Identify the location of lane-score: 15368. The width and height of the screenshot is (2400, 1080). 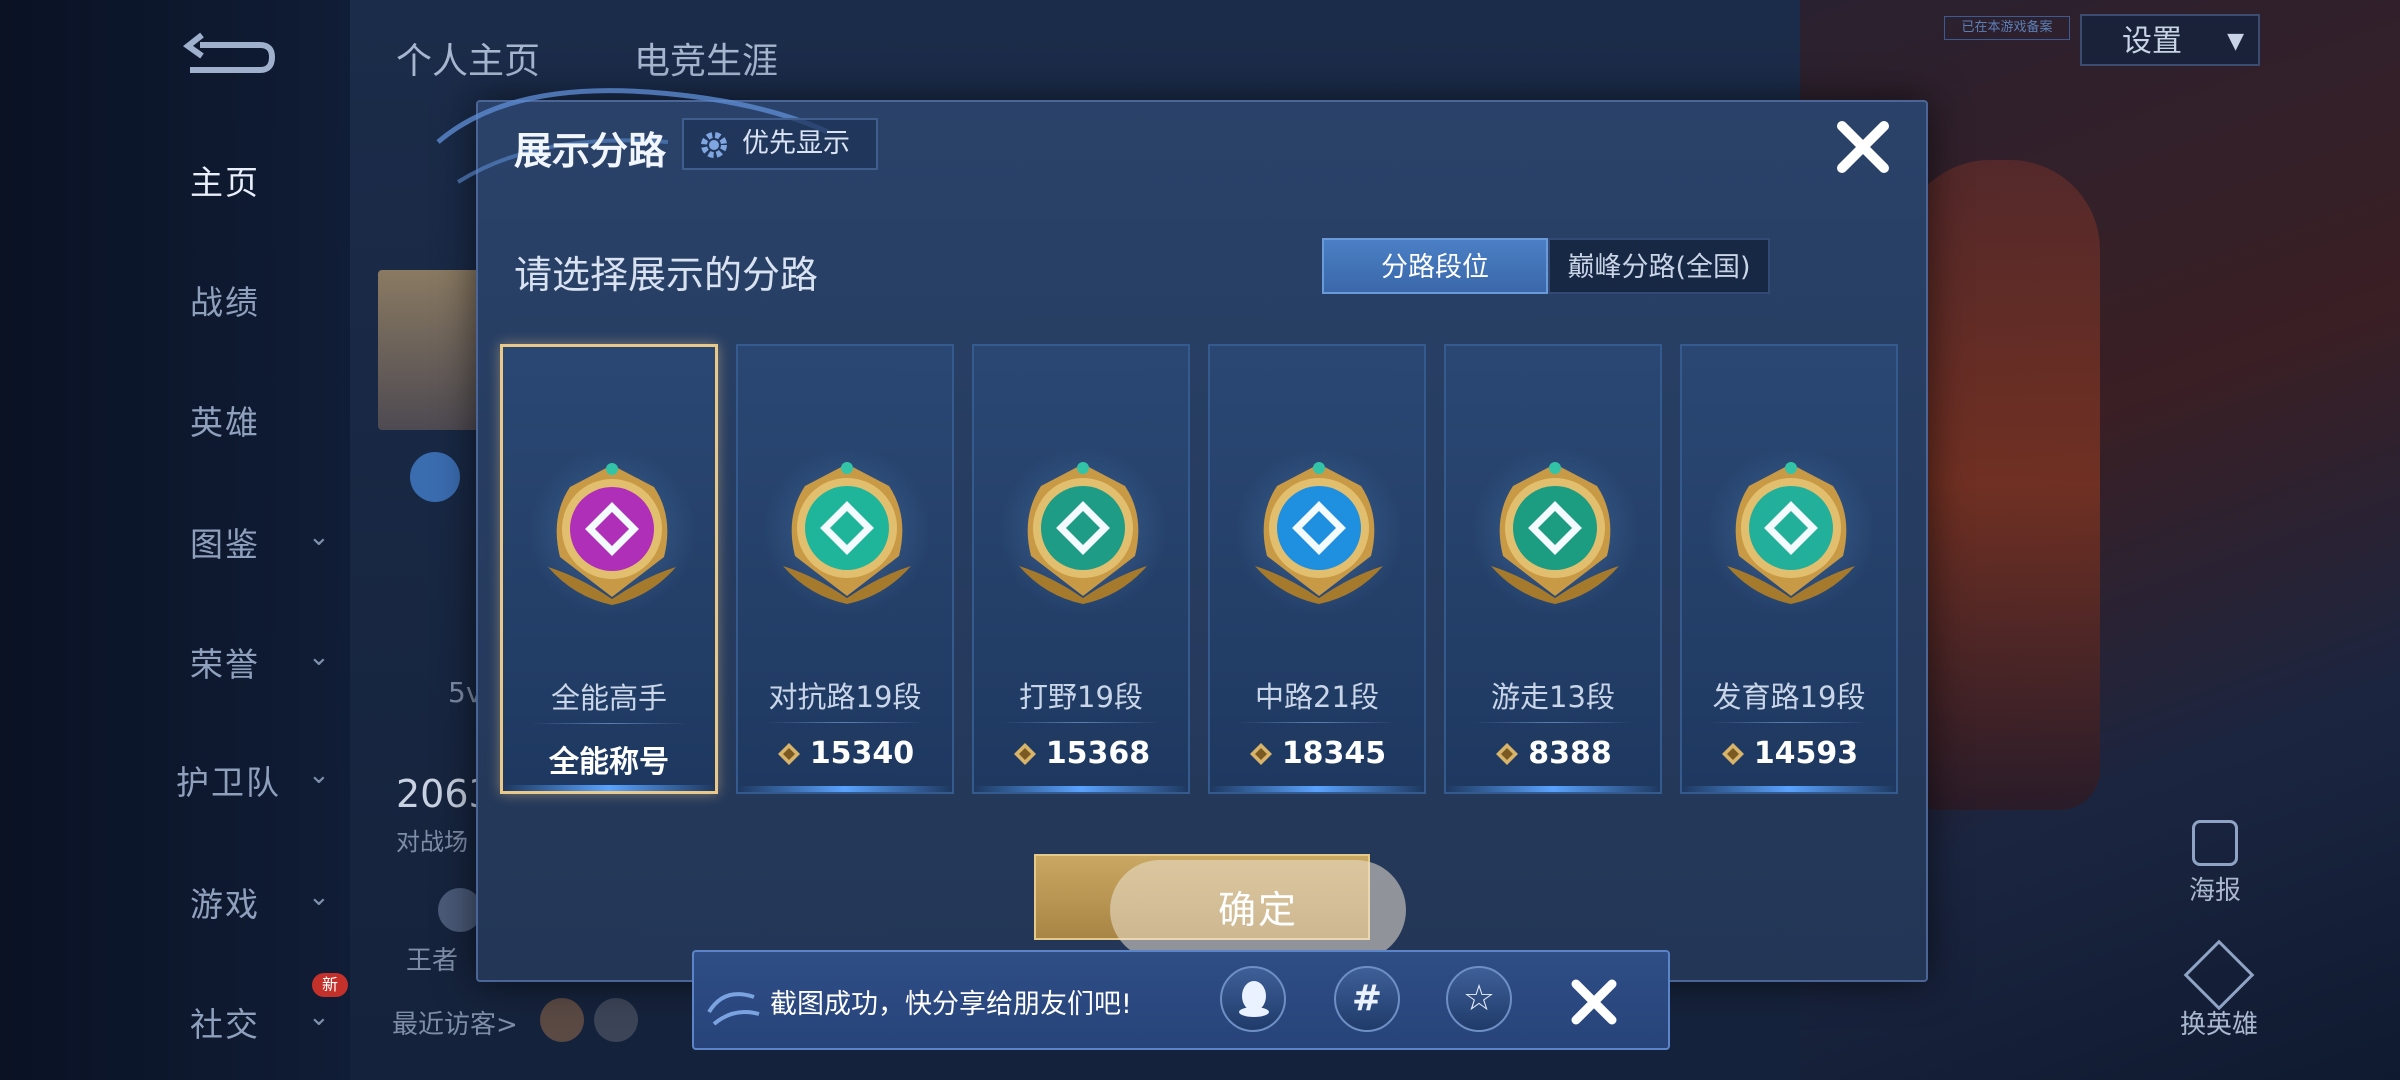
(1081, 753).